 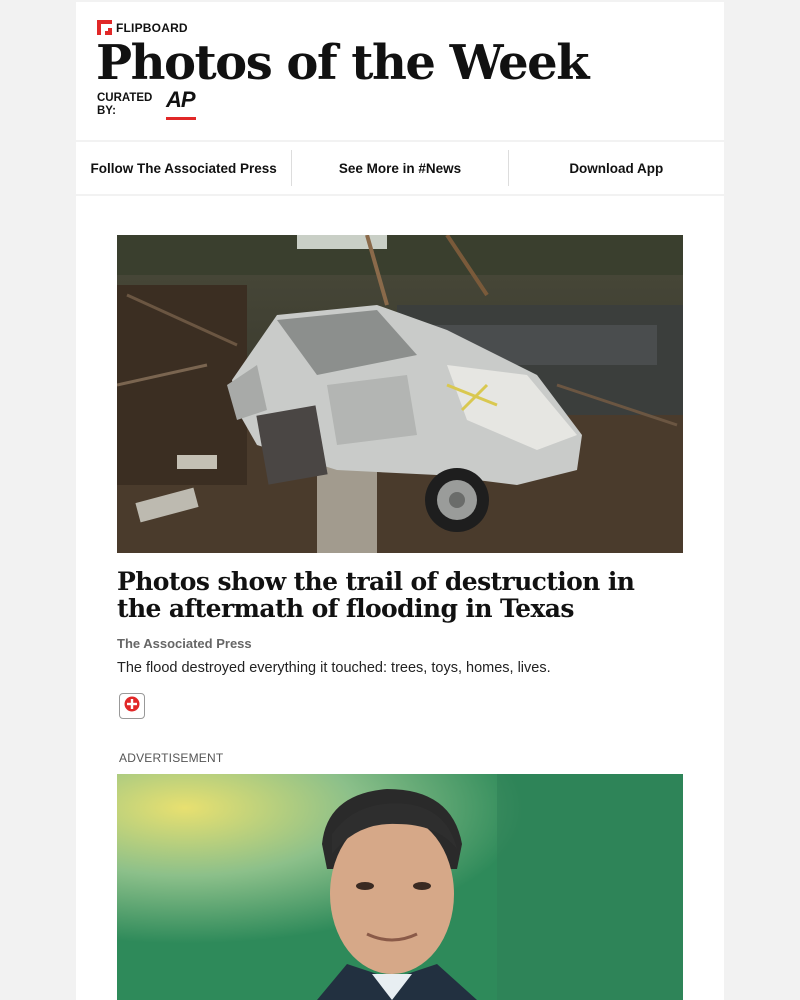 What do you see at coordinates (342, 63) in the screenshot?
I see `page-title: Photos of the Week` at bounding box center [342, 63].